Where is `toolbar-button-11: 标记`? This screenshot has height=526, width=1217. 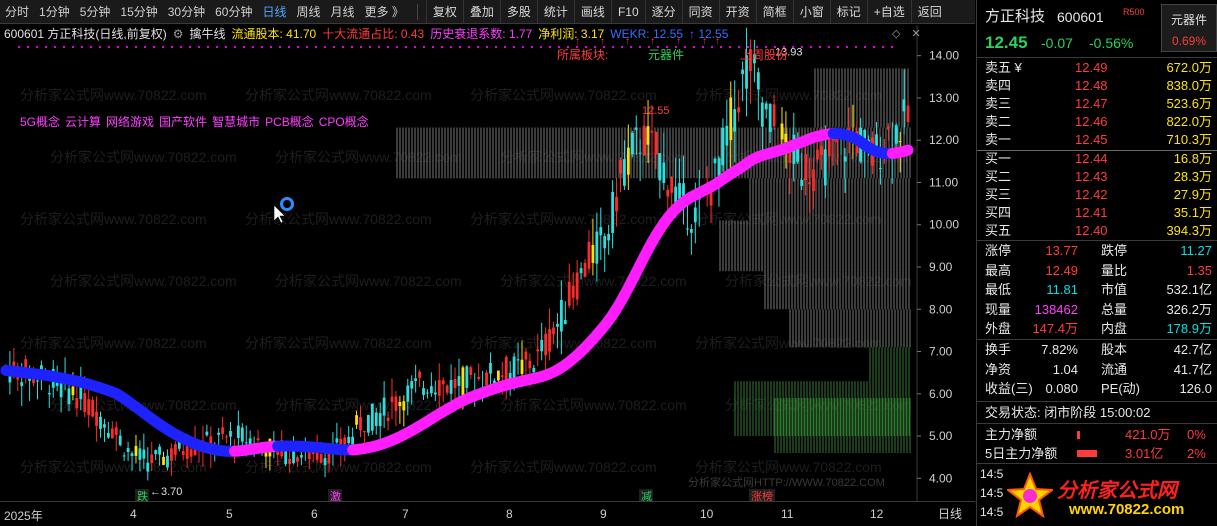
toolbar-button-11: 标记 is located at coordinates (848, 11).